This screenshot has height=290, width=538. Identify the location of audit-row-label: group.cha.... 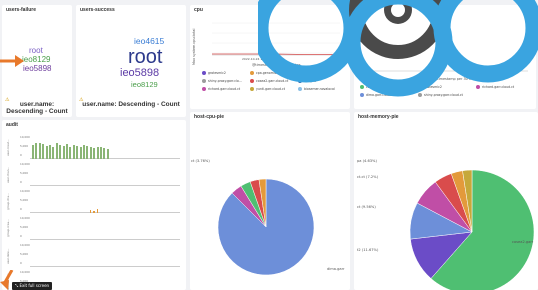
(8, 201).